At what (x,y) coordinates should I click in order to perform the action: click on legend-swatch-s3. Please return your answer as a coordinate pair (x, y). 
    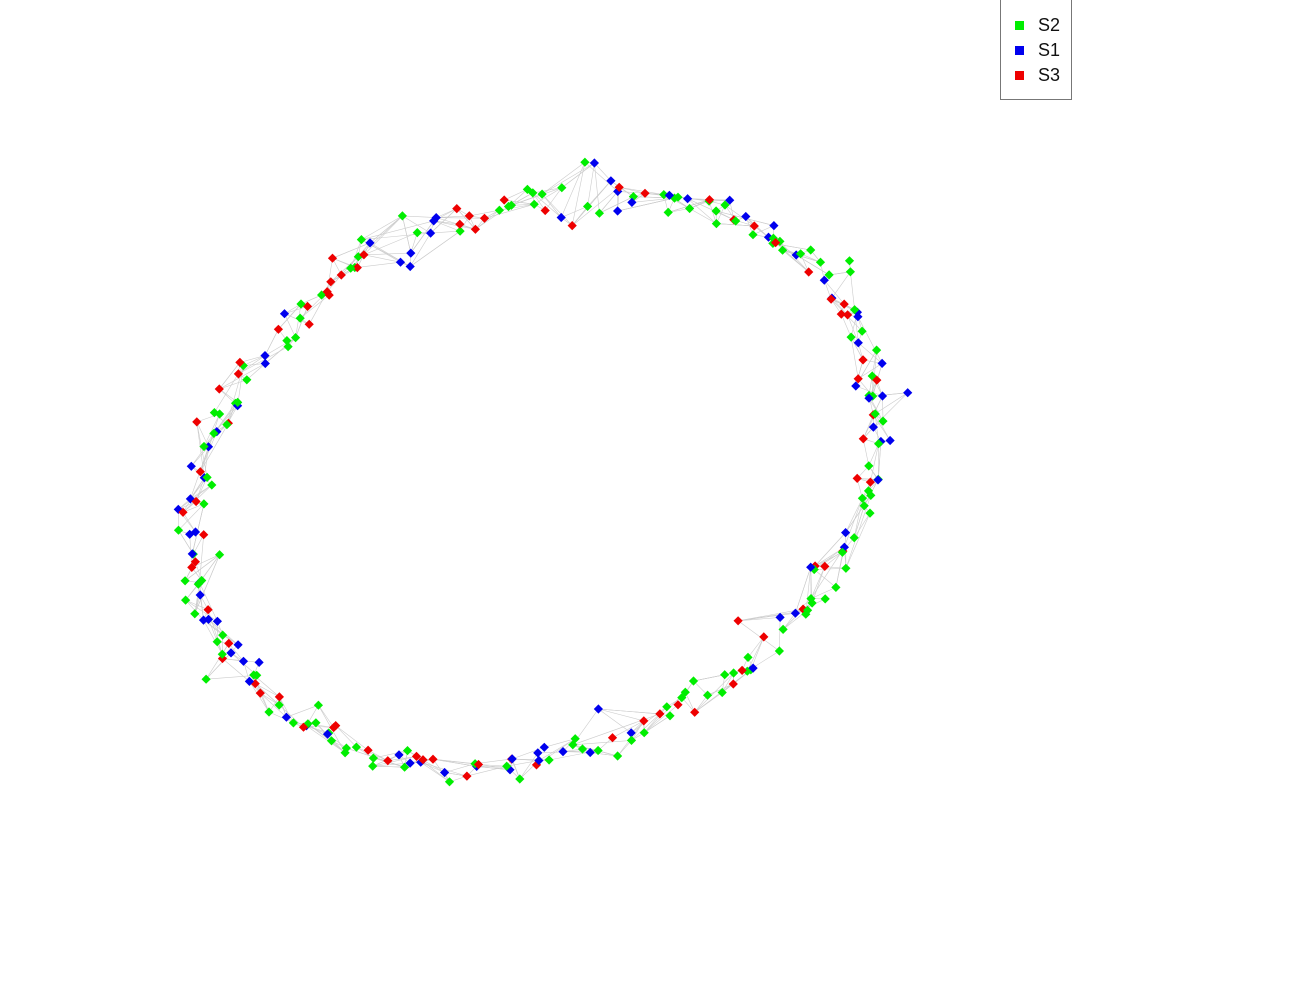
    Looking at the image, I should click on (1019, 75).